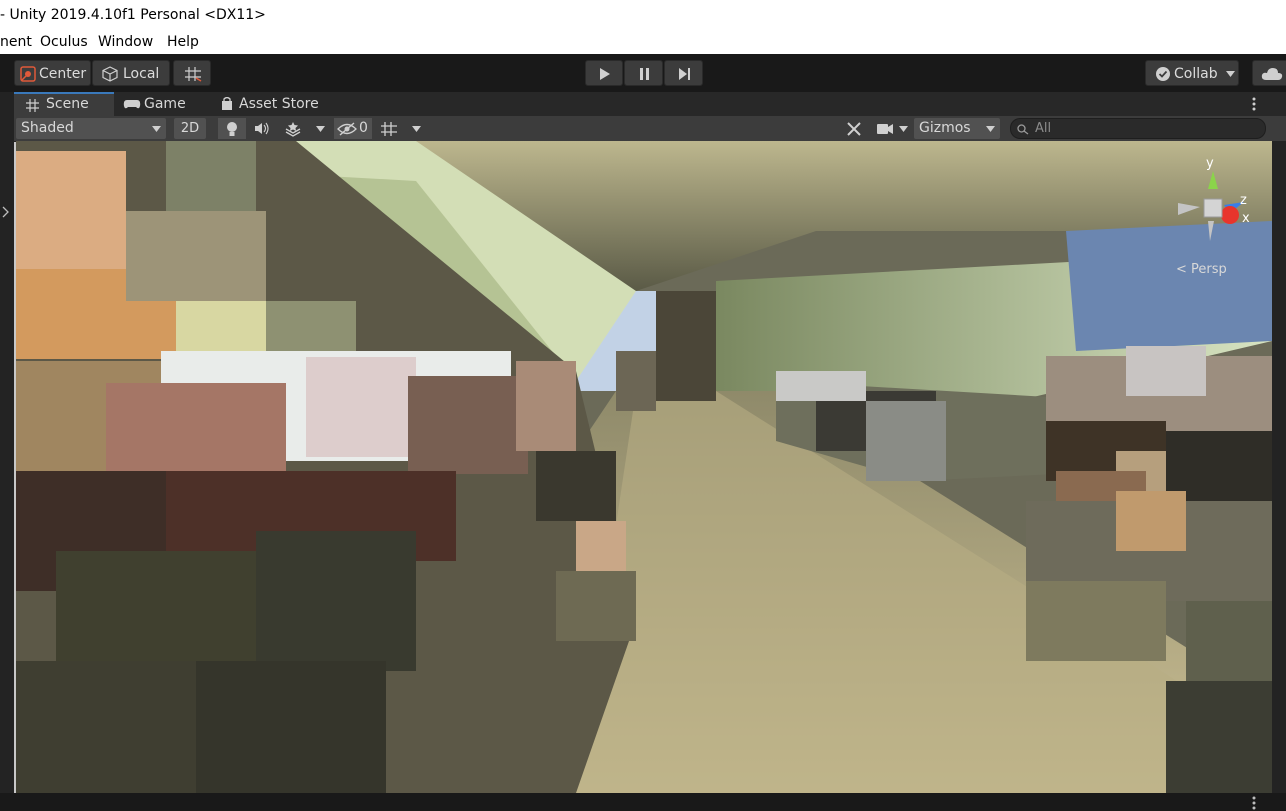 The width and height of the screenshot is (1286, 811). I want to click on hidden-objects-button: 0, so click(353, 128).